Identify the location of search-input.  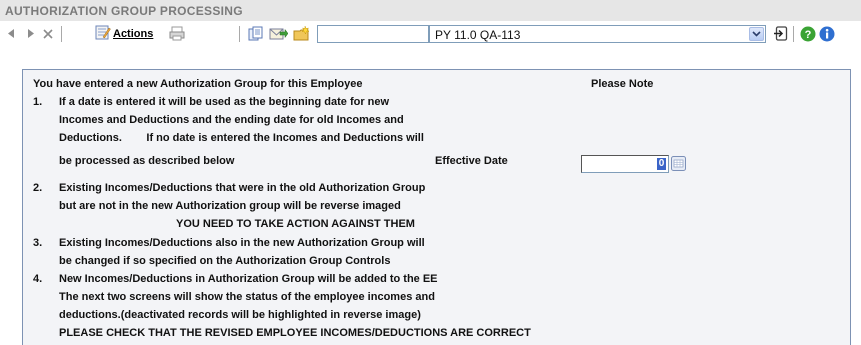
(373, 34).